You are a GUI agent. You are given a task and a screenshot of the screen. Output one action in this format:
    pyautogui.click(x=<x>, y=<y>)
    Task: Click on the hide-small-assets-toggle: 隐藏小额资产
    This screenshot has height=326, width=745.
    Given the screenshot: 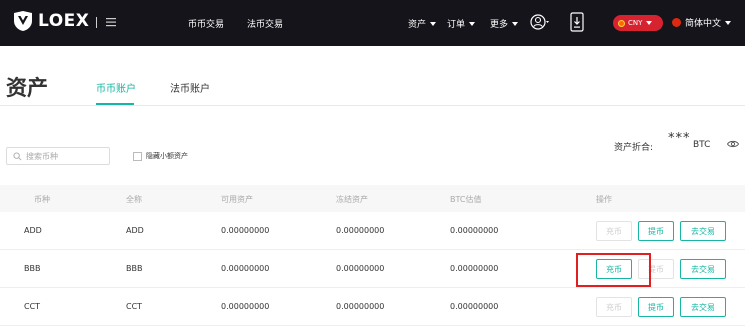 What is the action you would take?
    pyautogui.click(x=160, y=156)
    